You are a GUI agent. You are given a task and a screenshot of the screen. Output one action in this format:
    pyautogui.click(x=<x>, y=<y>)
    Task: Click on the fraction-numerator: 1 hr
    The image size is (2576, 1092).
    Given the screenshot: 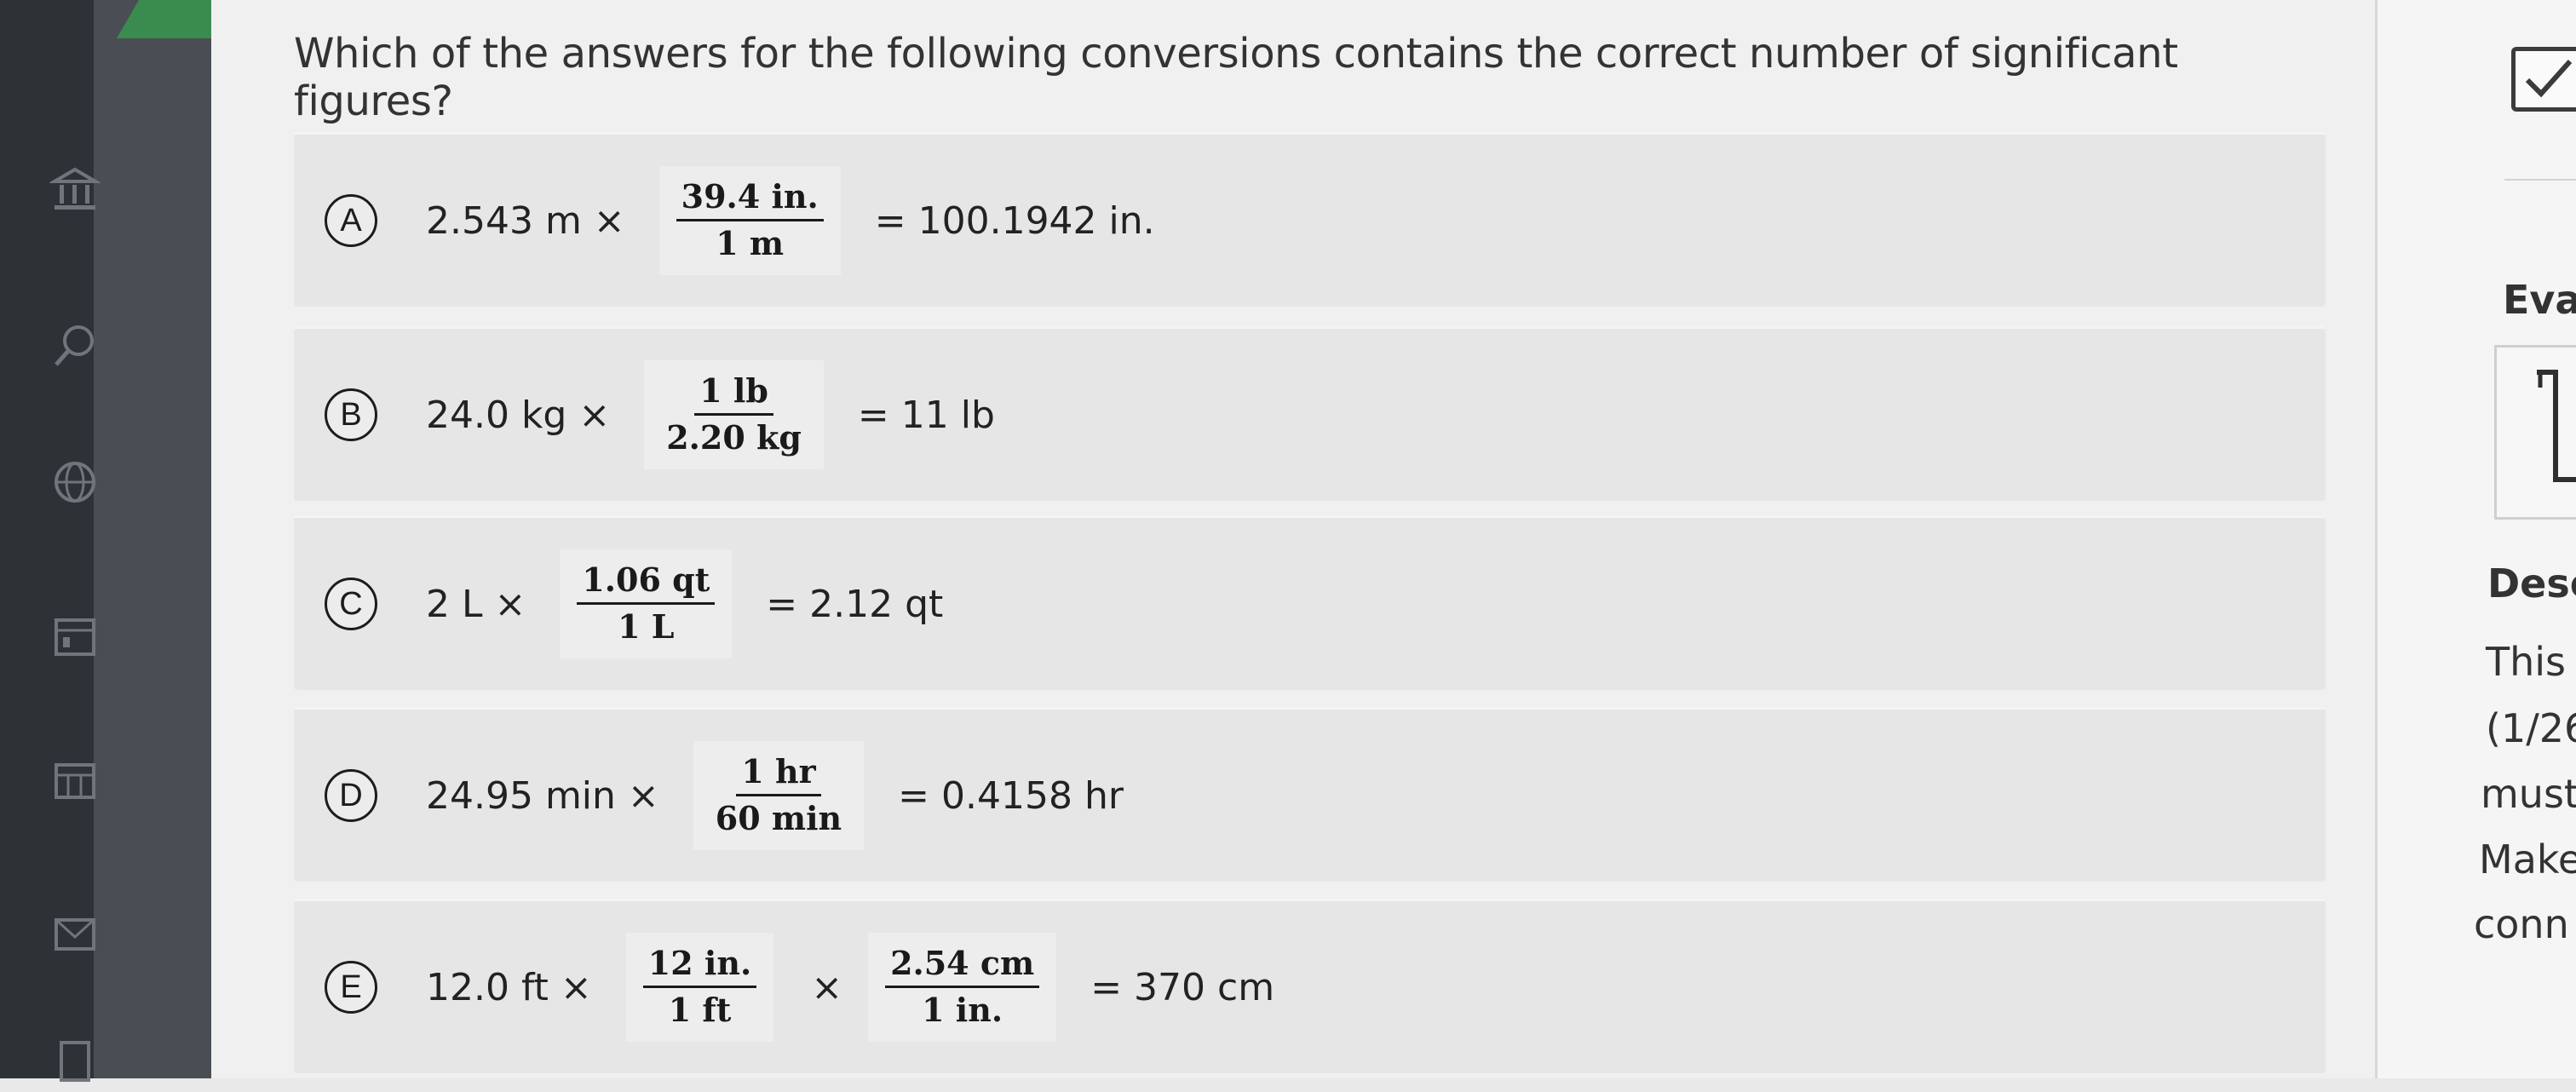 What is the action you would take?
    pyautogui.click(x=778, y=774)
    